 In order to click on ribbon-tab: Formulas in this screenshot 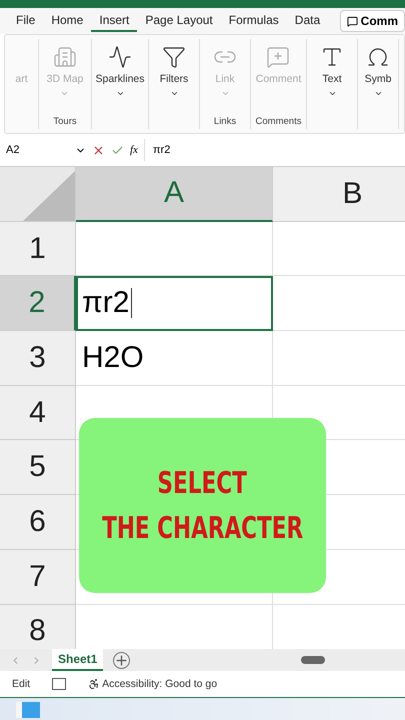, I will do `click(253, 21)`.